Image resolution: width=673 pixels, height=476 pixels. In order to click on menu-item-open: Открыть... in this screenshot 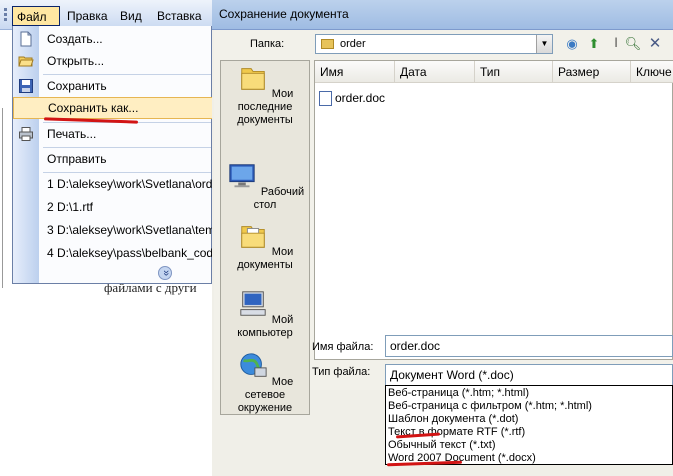, I will do `click(113, 61)`.